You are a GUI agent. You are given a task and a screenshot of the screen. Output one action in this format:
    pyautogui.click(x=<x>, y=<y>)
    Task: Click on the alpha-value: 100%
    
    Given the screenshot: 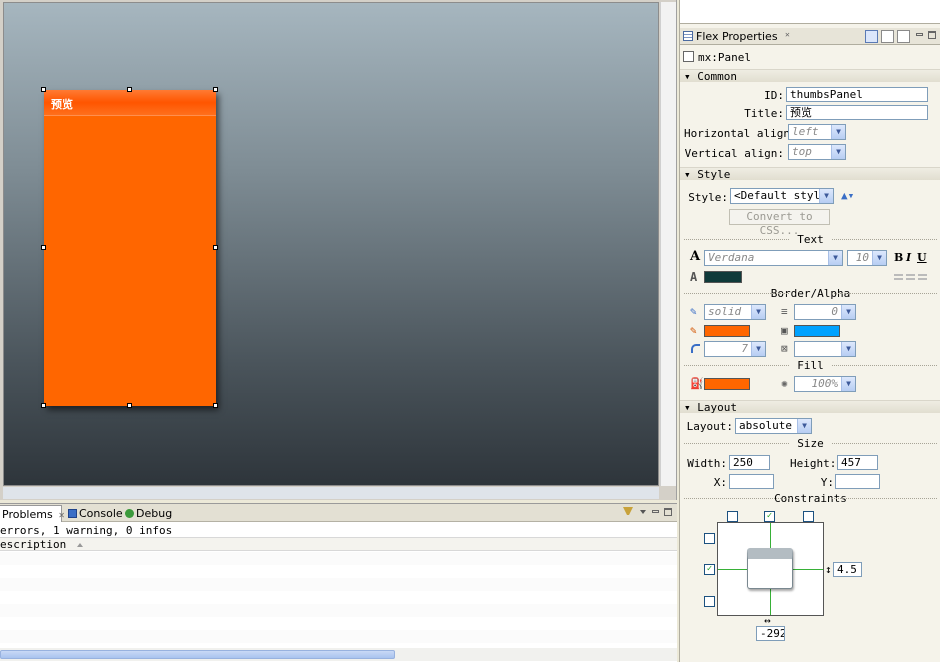 What is the action you would take?
    pyautogui.click(x=825, y=383)
    